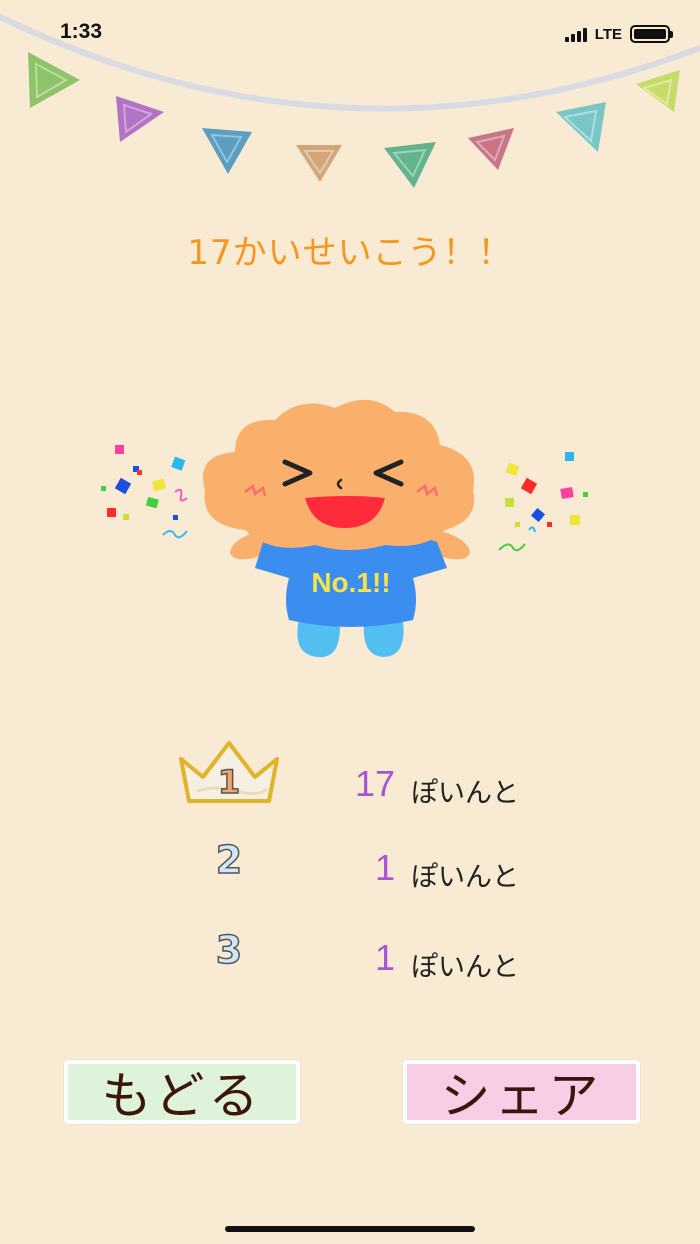 The height and width of the screenshot is (1244, 700). I want to click on rank-number: 3, so click(229, 950).